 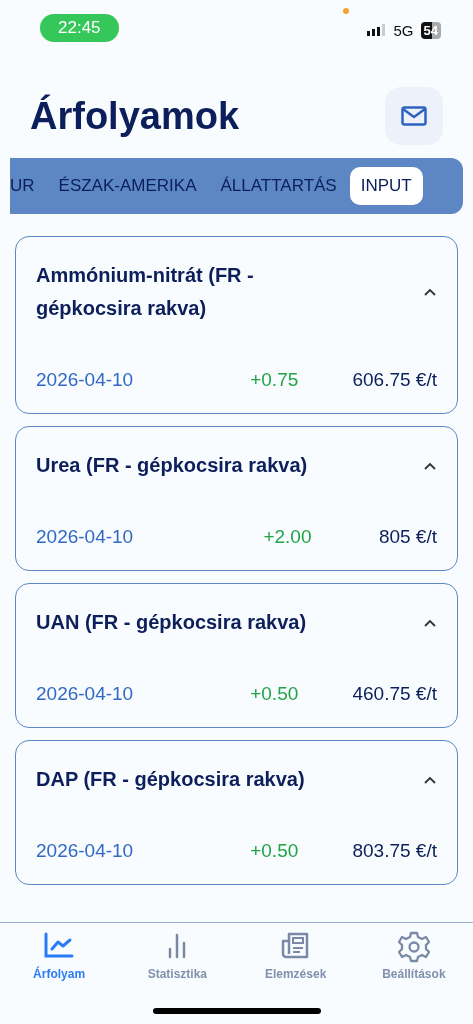 I want to click on status-time: 22:45, so click(x=79, y=28).